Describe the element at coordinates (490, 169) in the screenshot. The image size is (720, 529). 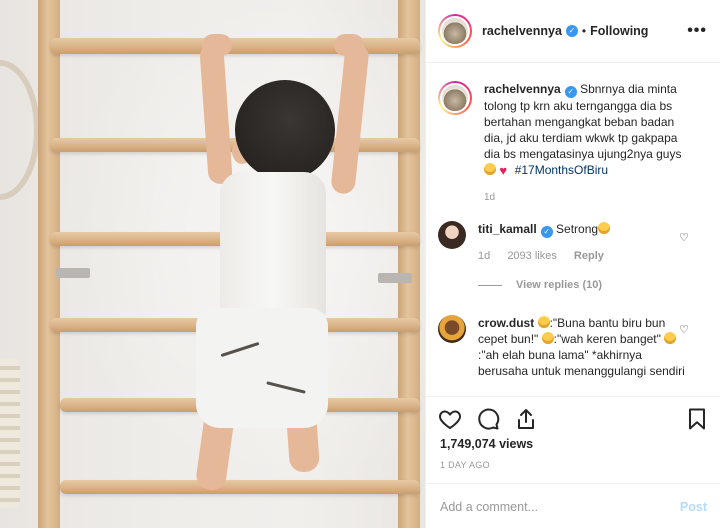
I see `laughing-face-icon` at that location.